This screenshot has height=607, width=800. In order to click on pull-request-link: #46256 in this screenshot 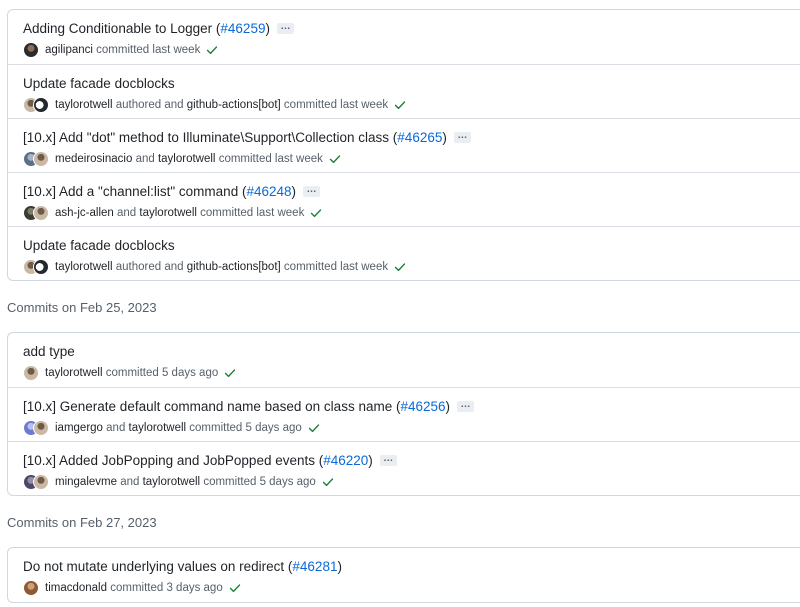, I will do `click(422, 406)`.